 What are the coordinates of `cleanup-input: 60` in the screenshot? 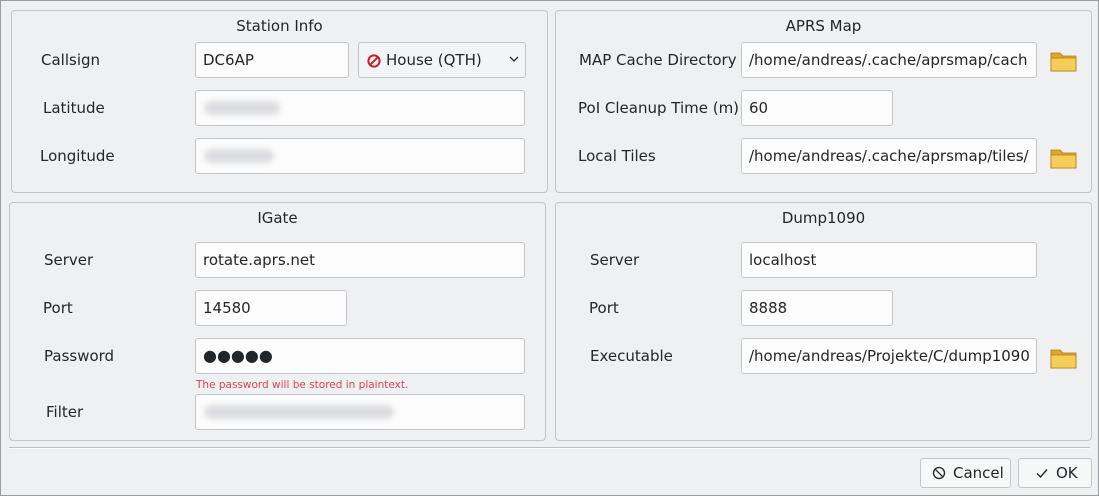 It's located at (817, 108).